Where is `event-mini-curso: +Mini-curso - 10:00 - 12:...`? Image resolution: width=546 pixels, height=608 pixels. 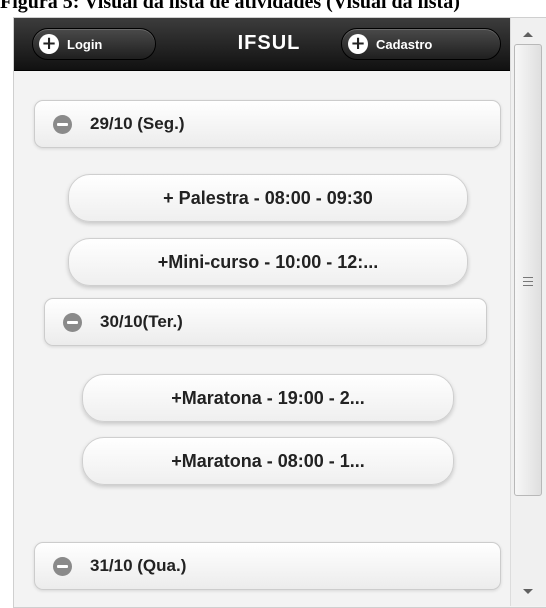 event-mini-curso: +Mini-curso - 10:00 - 12:... is located at coordinates (268, 262).